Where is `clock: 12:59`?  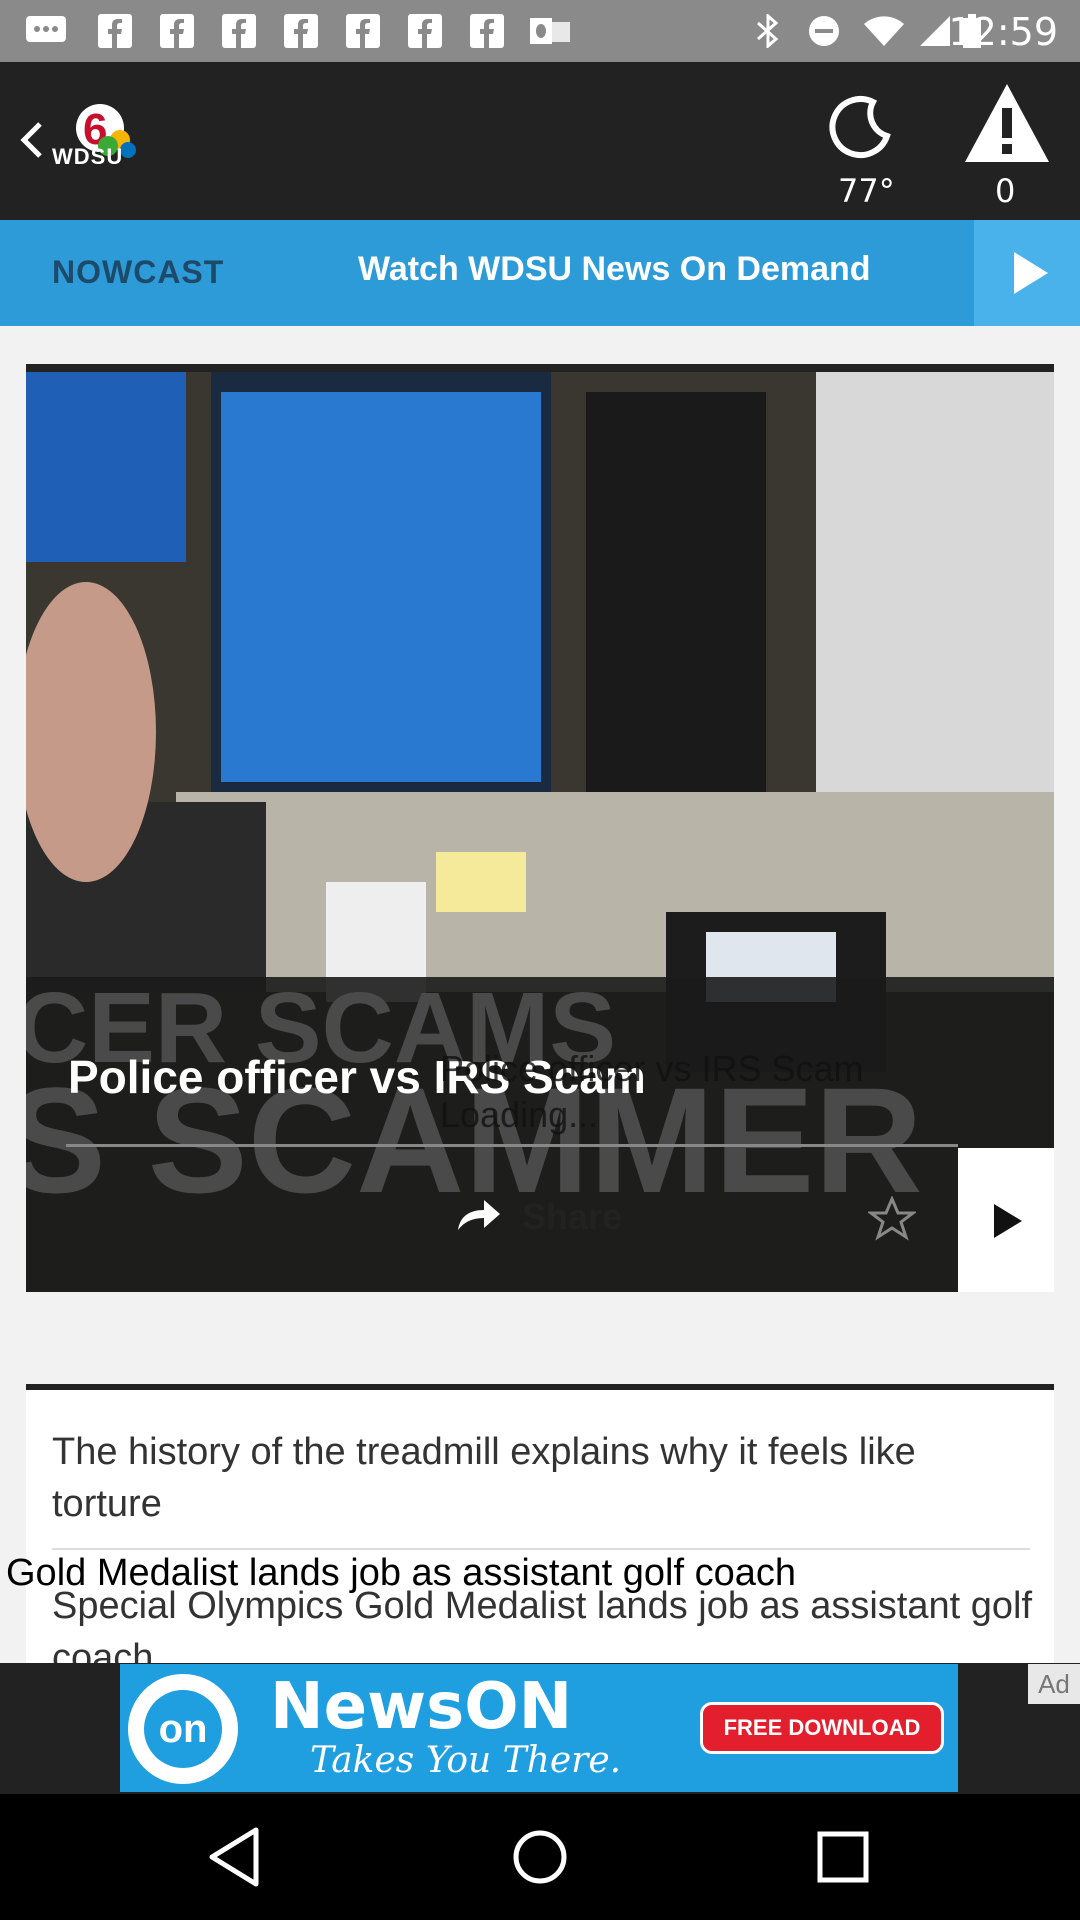
clock: 12:59 is located at coordinates (1003, 32).